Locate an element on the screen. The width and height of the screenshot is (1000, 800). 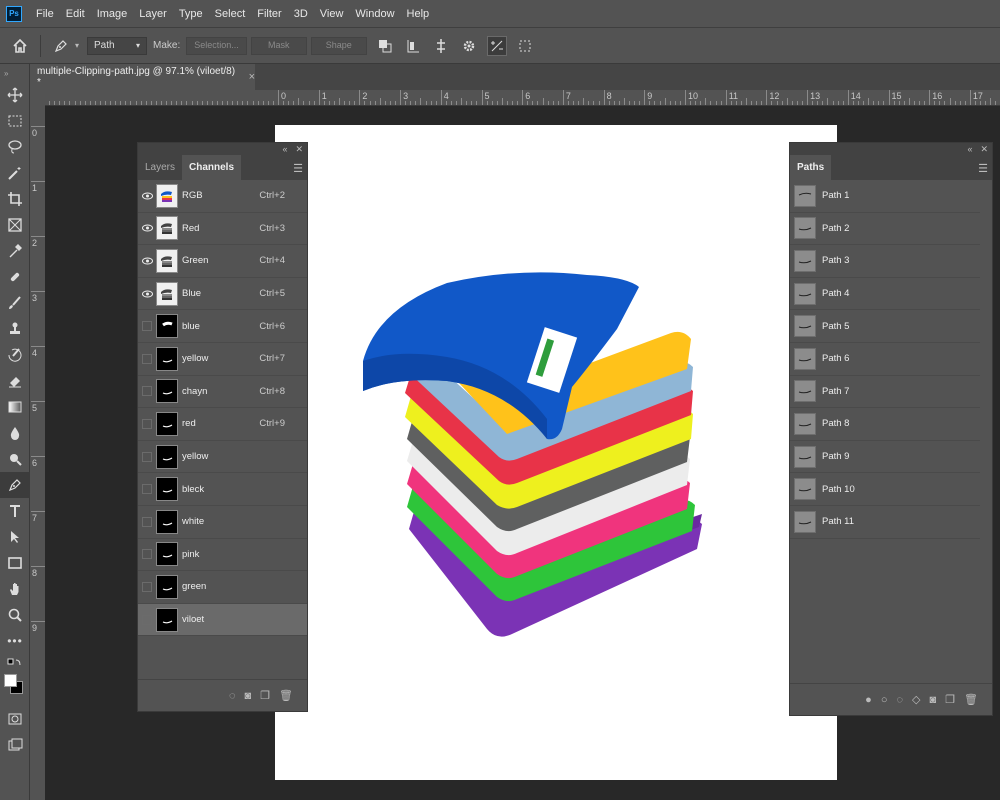
new-path-icon: ❐ is located at coordinates (950, 699).